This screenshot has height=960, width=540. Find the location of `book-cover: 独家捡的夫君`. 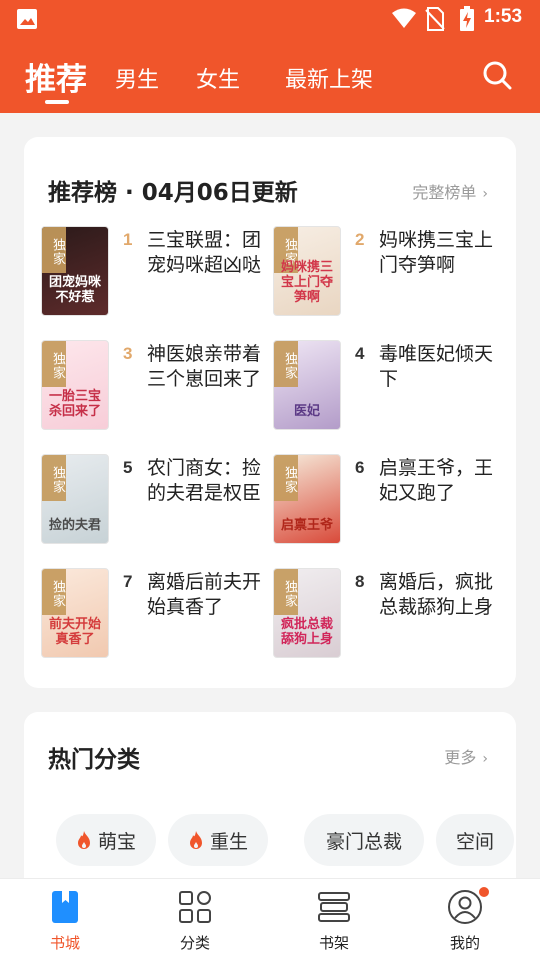

book-cover: 独家捡的夫君 is located at coordinates (75, 499).